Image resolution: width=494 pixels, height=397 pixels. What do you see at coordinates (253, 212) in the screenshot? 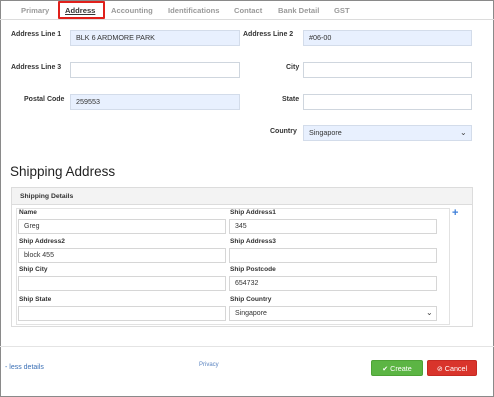
I see `ship-address1-label: Ship Address1` at bounding box center [253, 212].